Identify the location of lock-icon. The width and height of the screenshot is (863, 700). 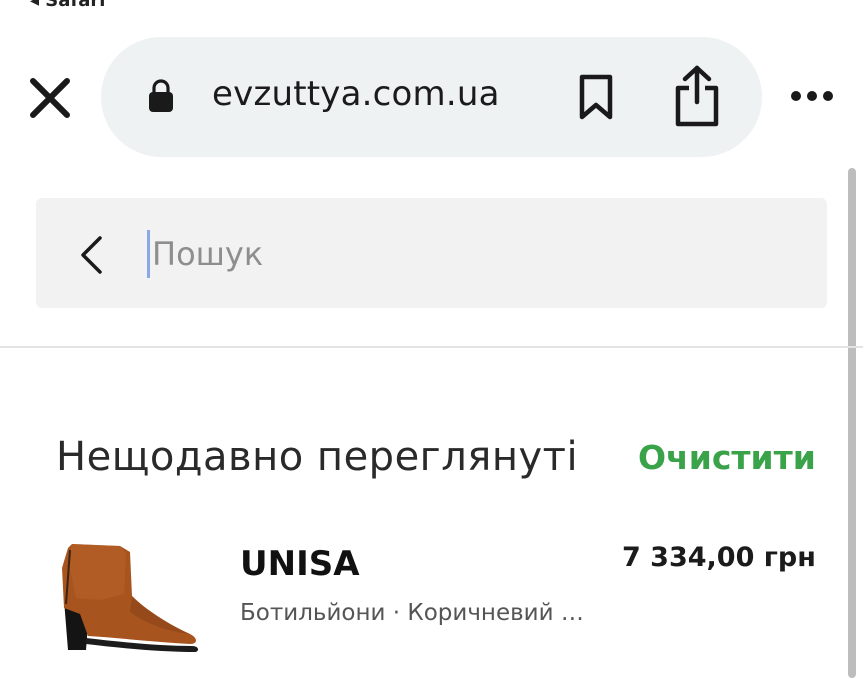
(161, 96).